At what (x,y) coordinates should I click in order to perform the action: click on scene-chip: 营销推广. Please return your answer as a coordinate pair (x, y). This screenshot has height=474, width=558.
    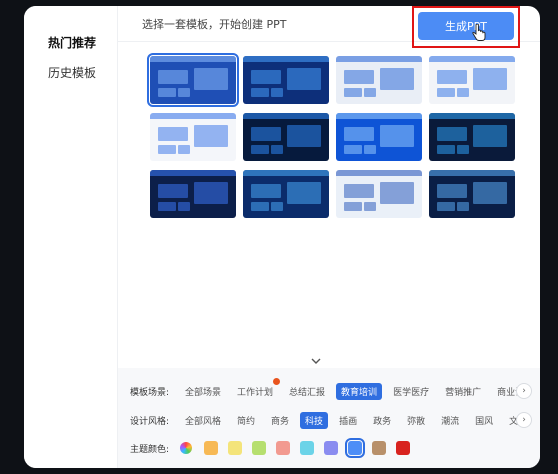
    Looking at the image, I should click on (463, 391).